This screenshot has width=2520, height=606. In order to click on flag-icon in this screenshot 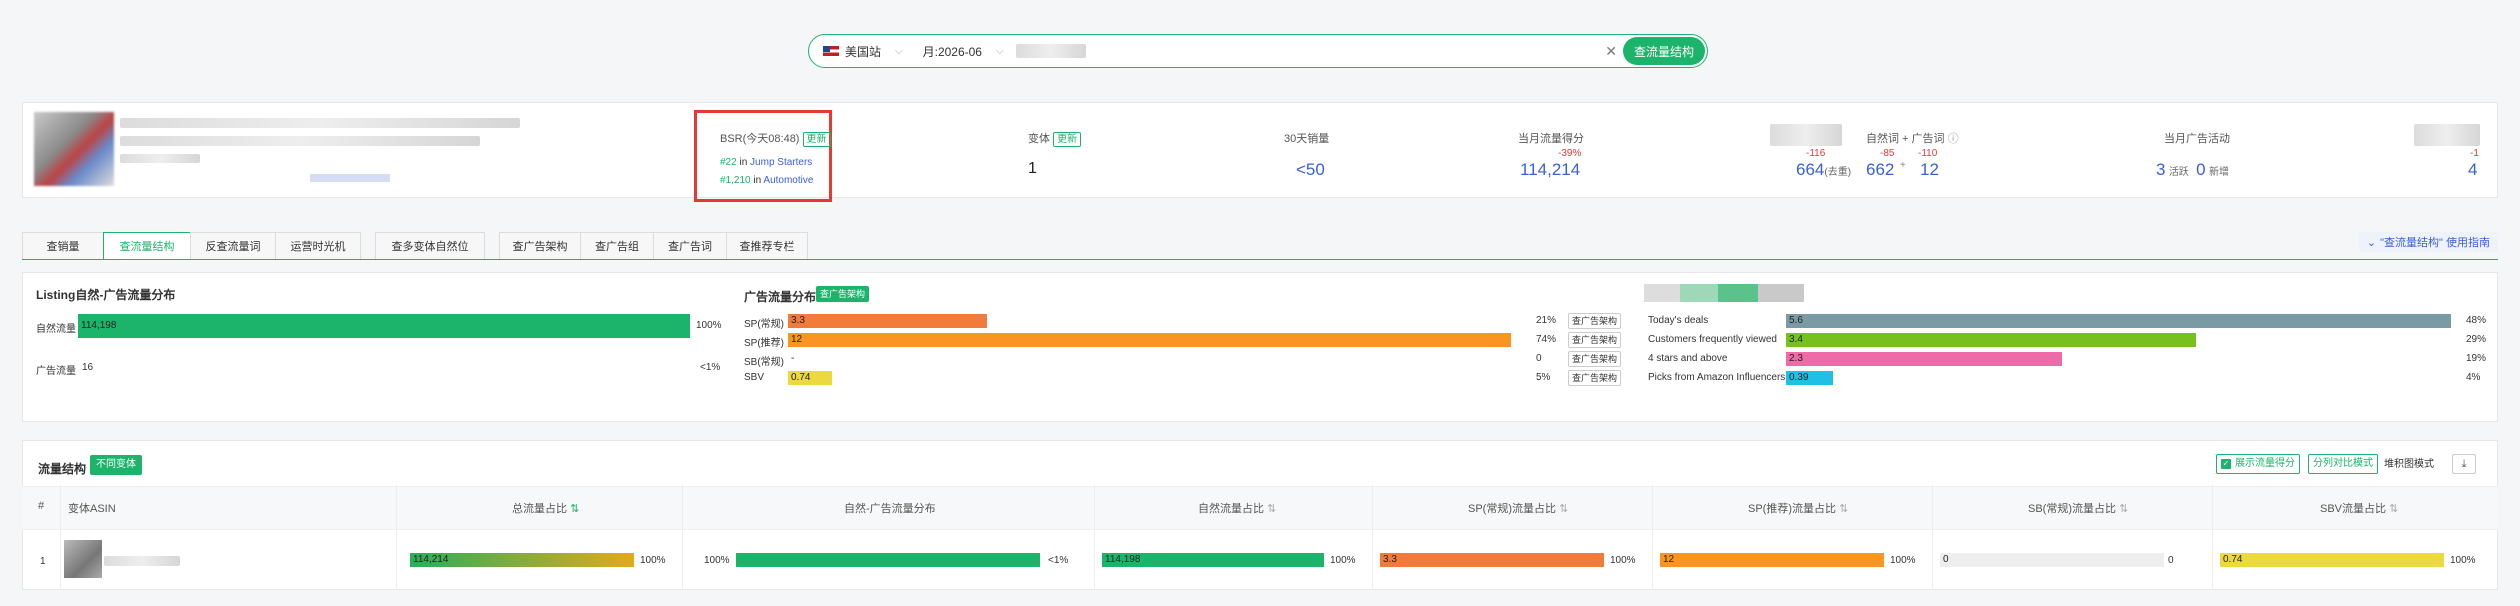, I will do `click(831, 51)`.